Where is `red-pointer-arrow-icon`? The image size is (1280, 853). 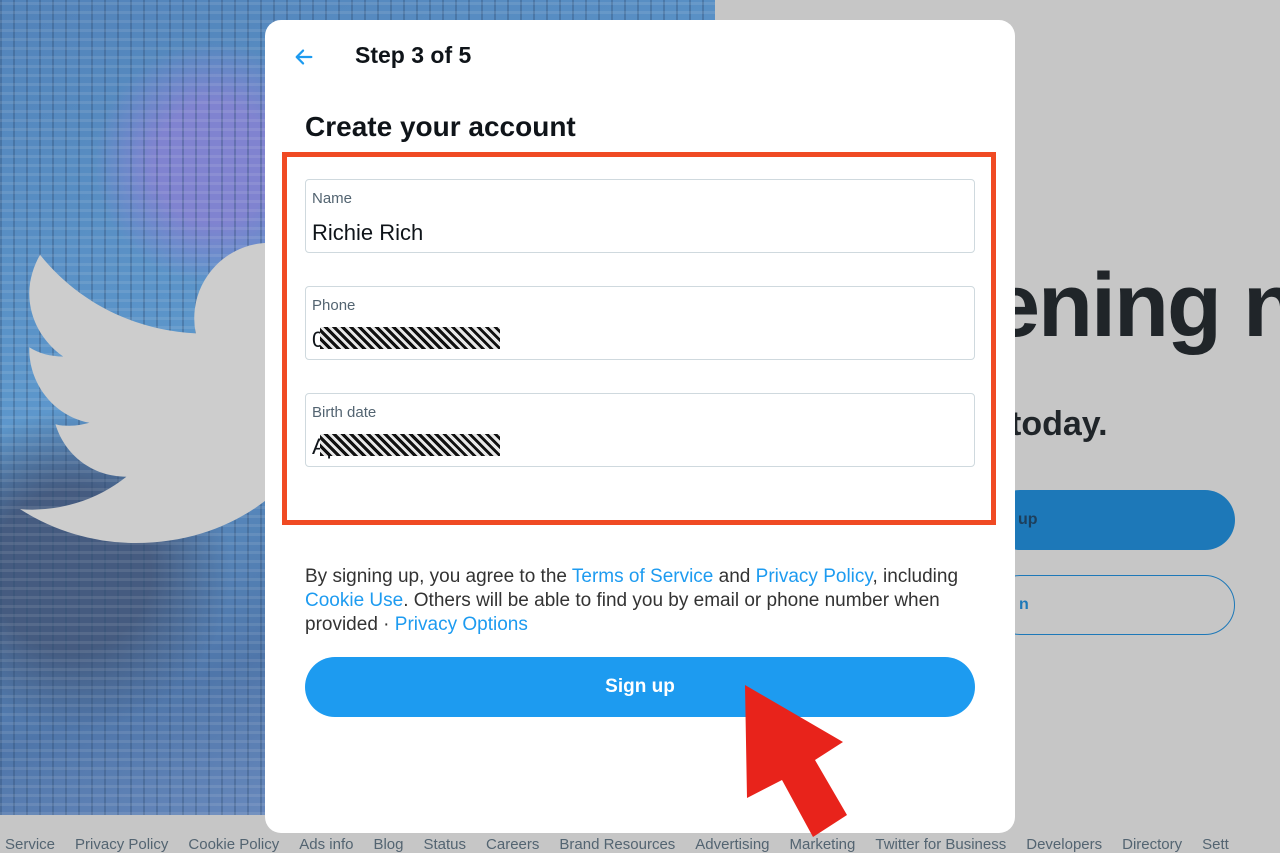
red-pointer-arrow-icon is located at coordinates (796, 761).